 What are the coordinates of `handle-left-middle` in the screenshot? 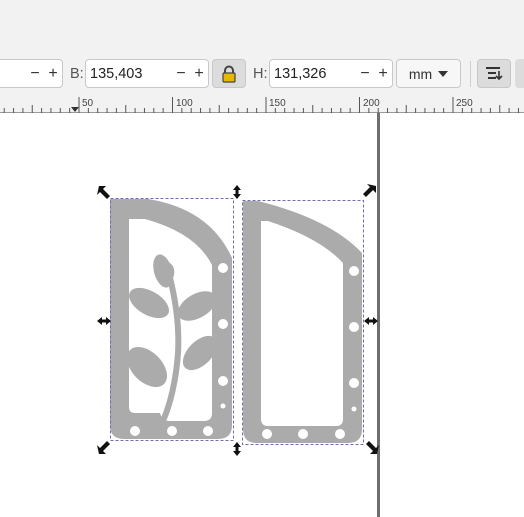 It's located at (104, 321).